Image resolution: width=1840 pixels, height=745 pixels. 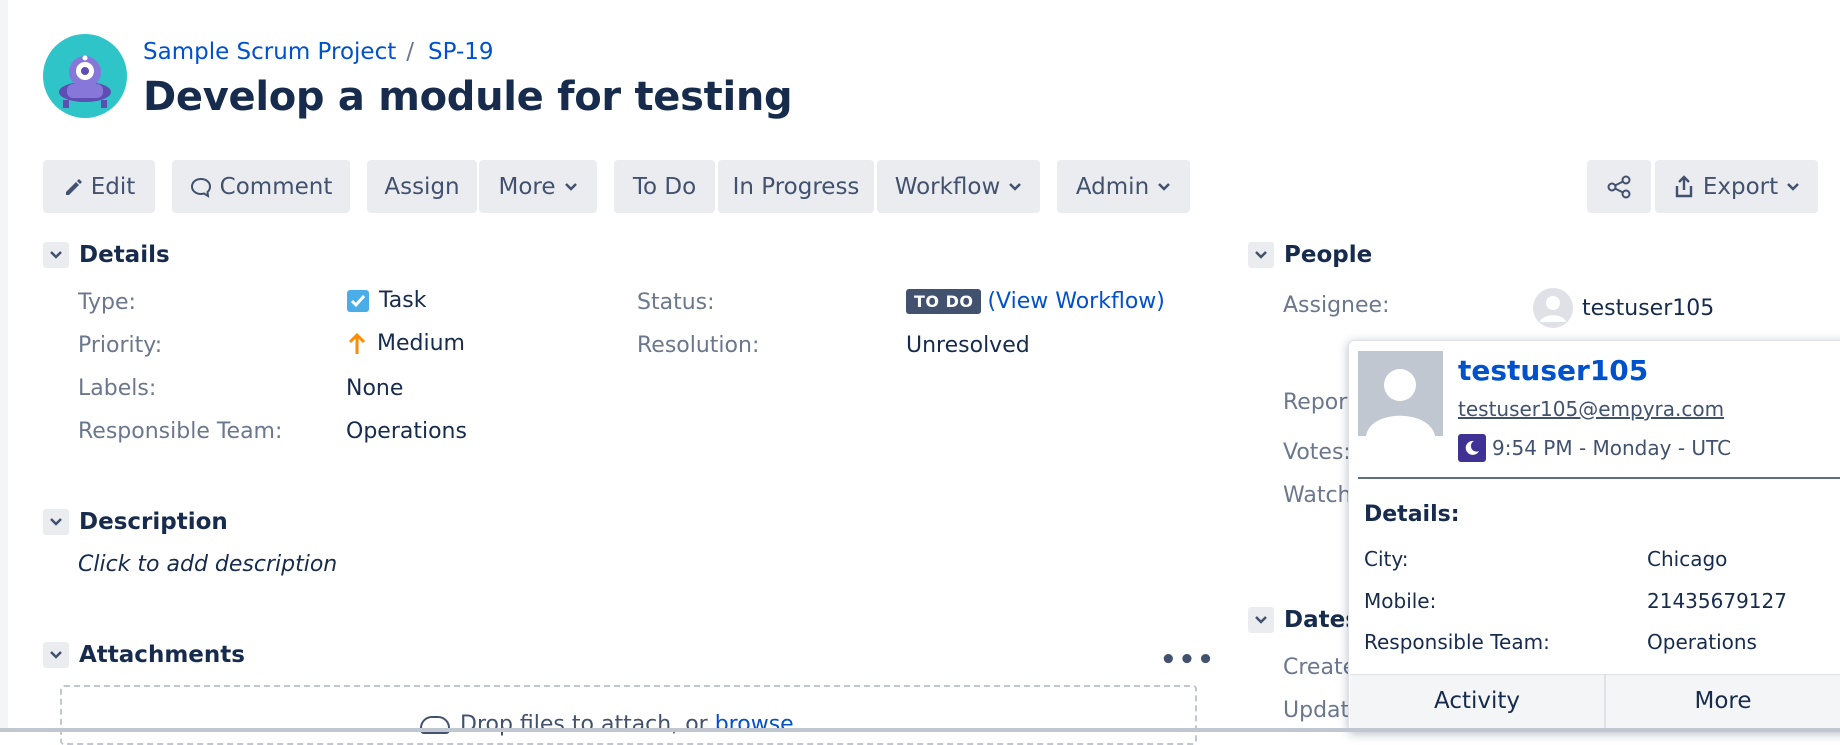 I want to click on labels-label: Labels:, so click(x=117, y=388).